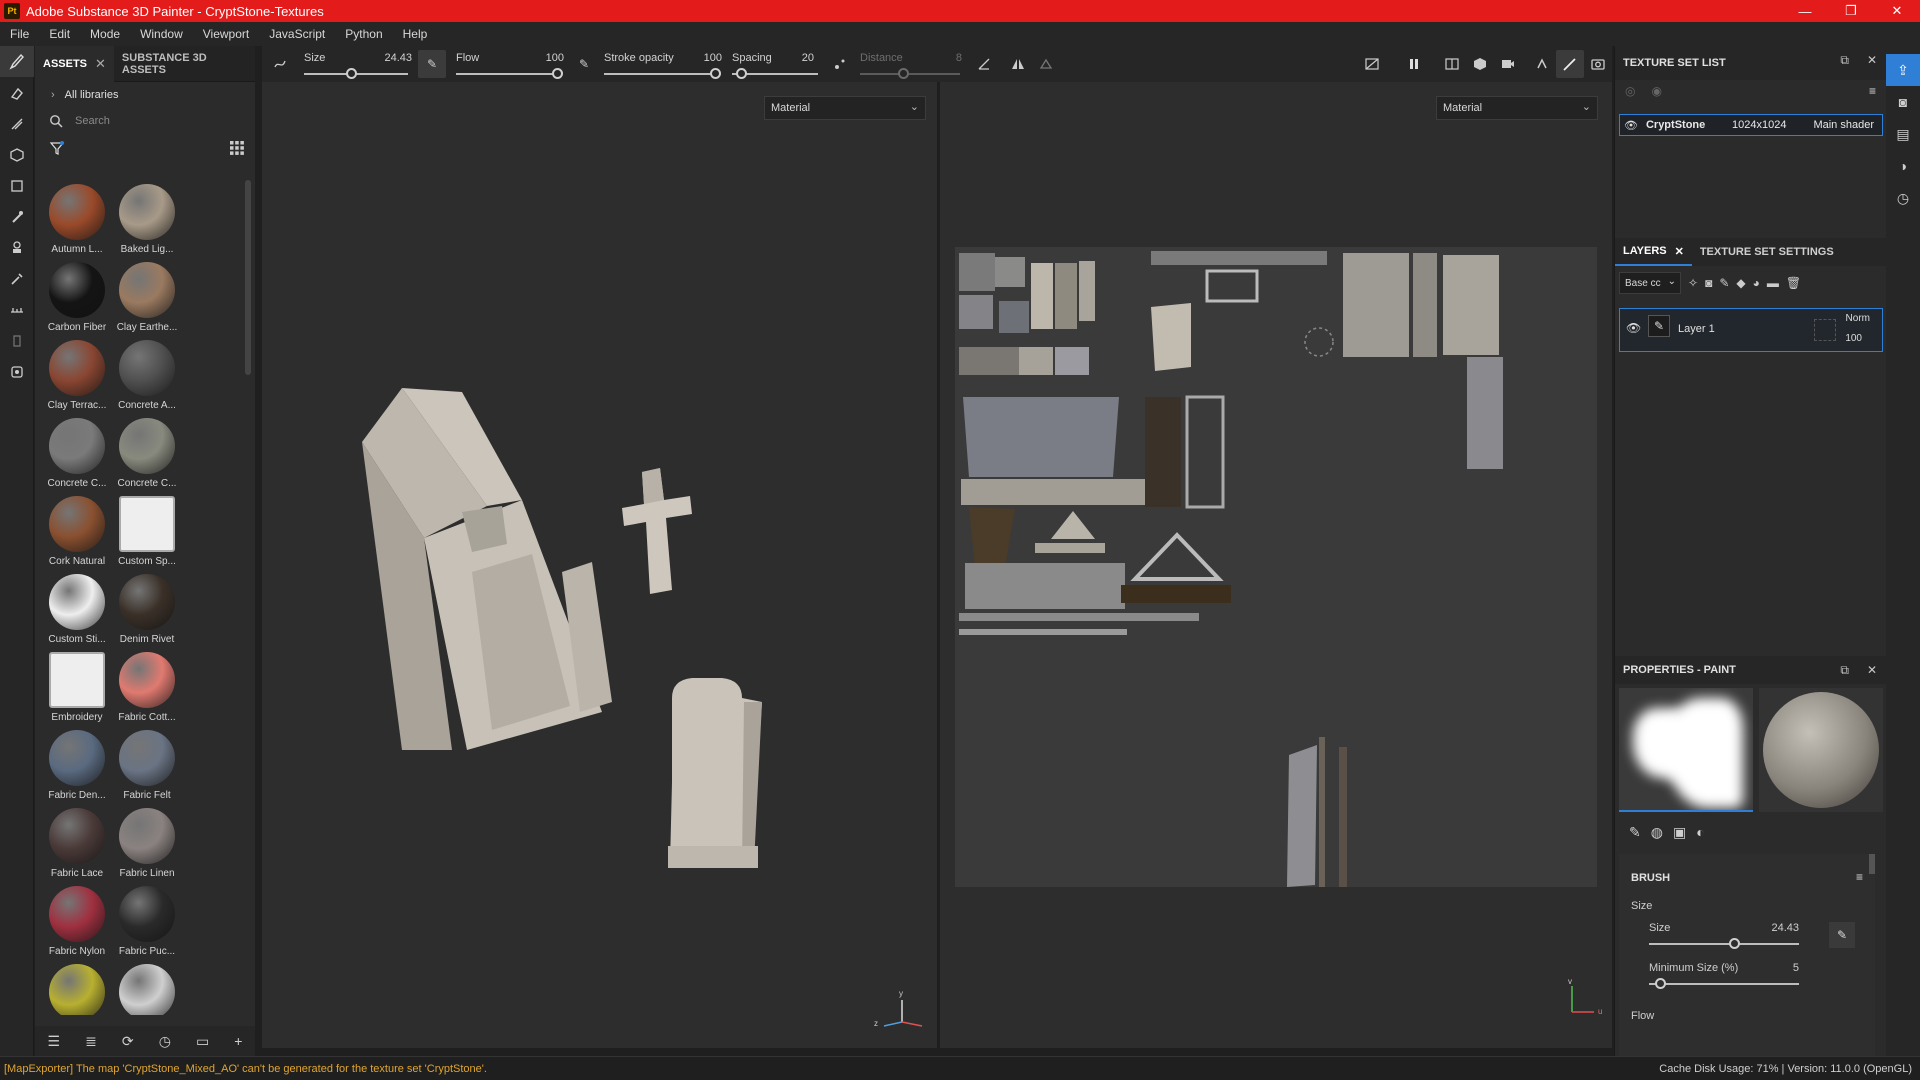 The image size is (1920, 1080). Describe the element at coordinates (297, 34) in the screenshot. I see `menu-javascript: JavaScript` at that location.